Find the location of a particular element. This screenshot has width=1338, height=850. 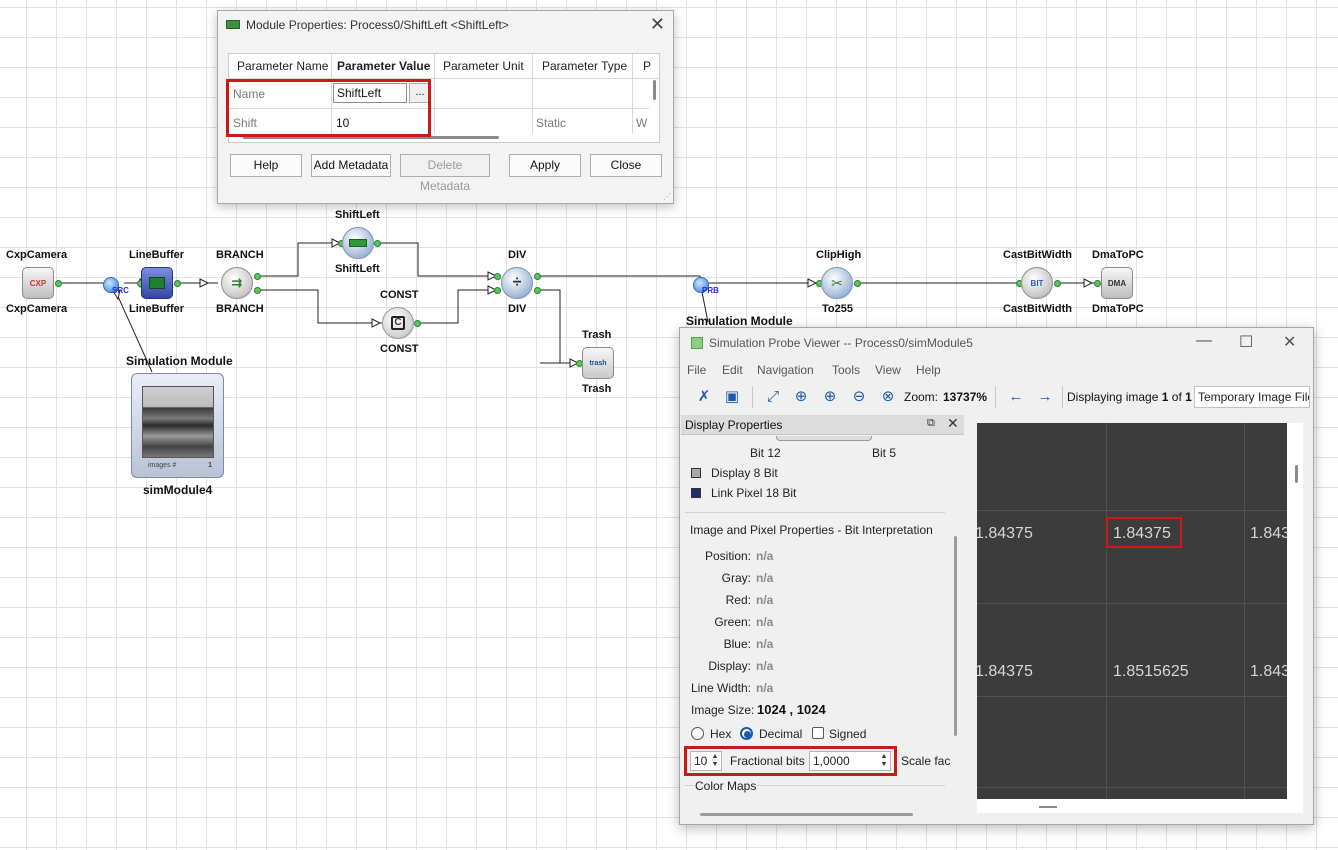

src-tag: SRC is located at coordinates (120, 290).